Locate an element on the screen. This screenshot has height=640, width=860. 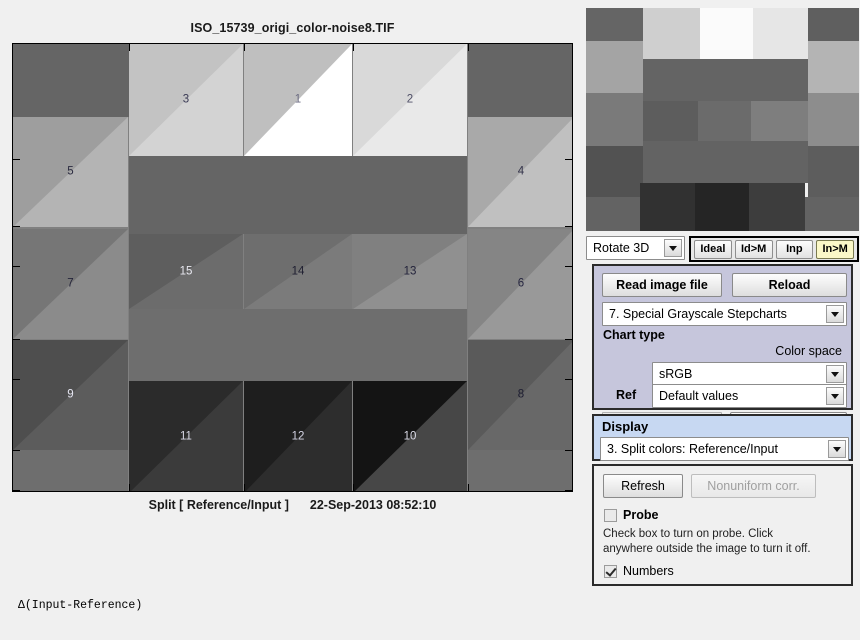
chart-patch: 9 is located at coordinates (70, 395).